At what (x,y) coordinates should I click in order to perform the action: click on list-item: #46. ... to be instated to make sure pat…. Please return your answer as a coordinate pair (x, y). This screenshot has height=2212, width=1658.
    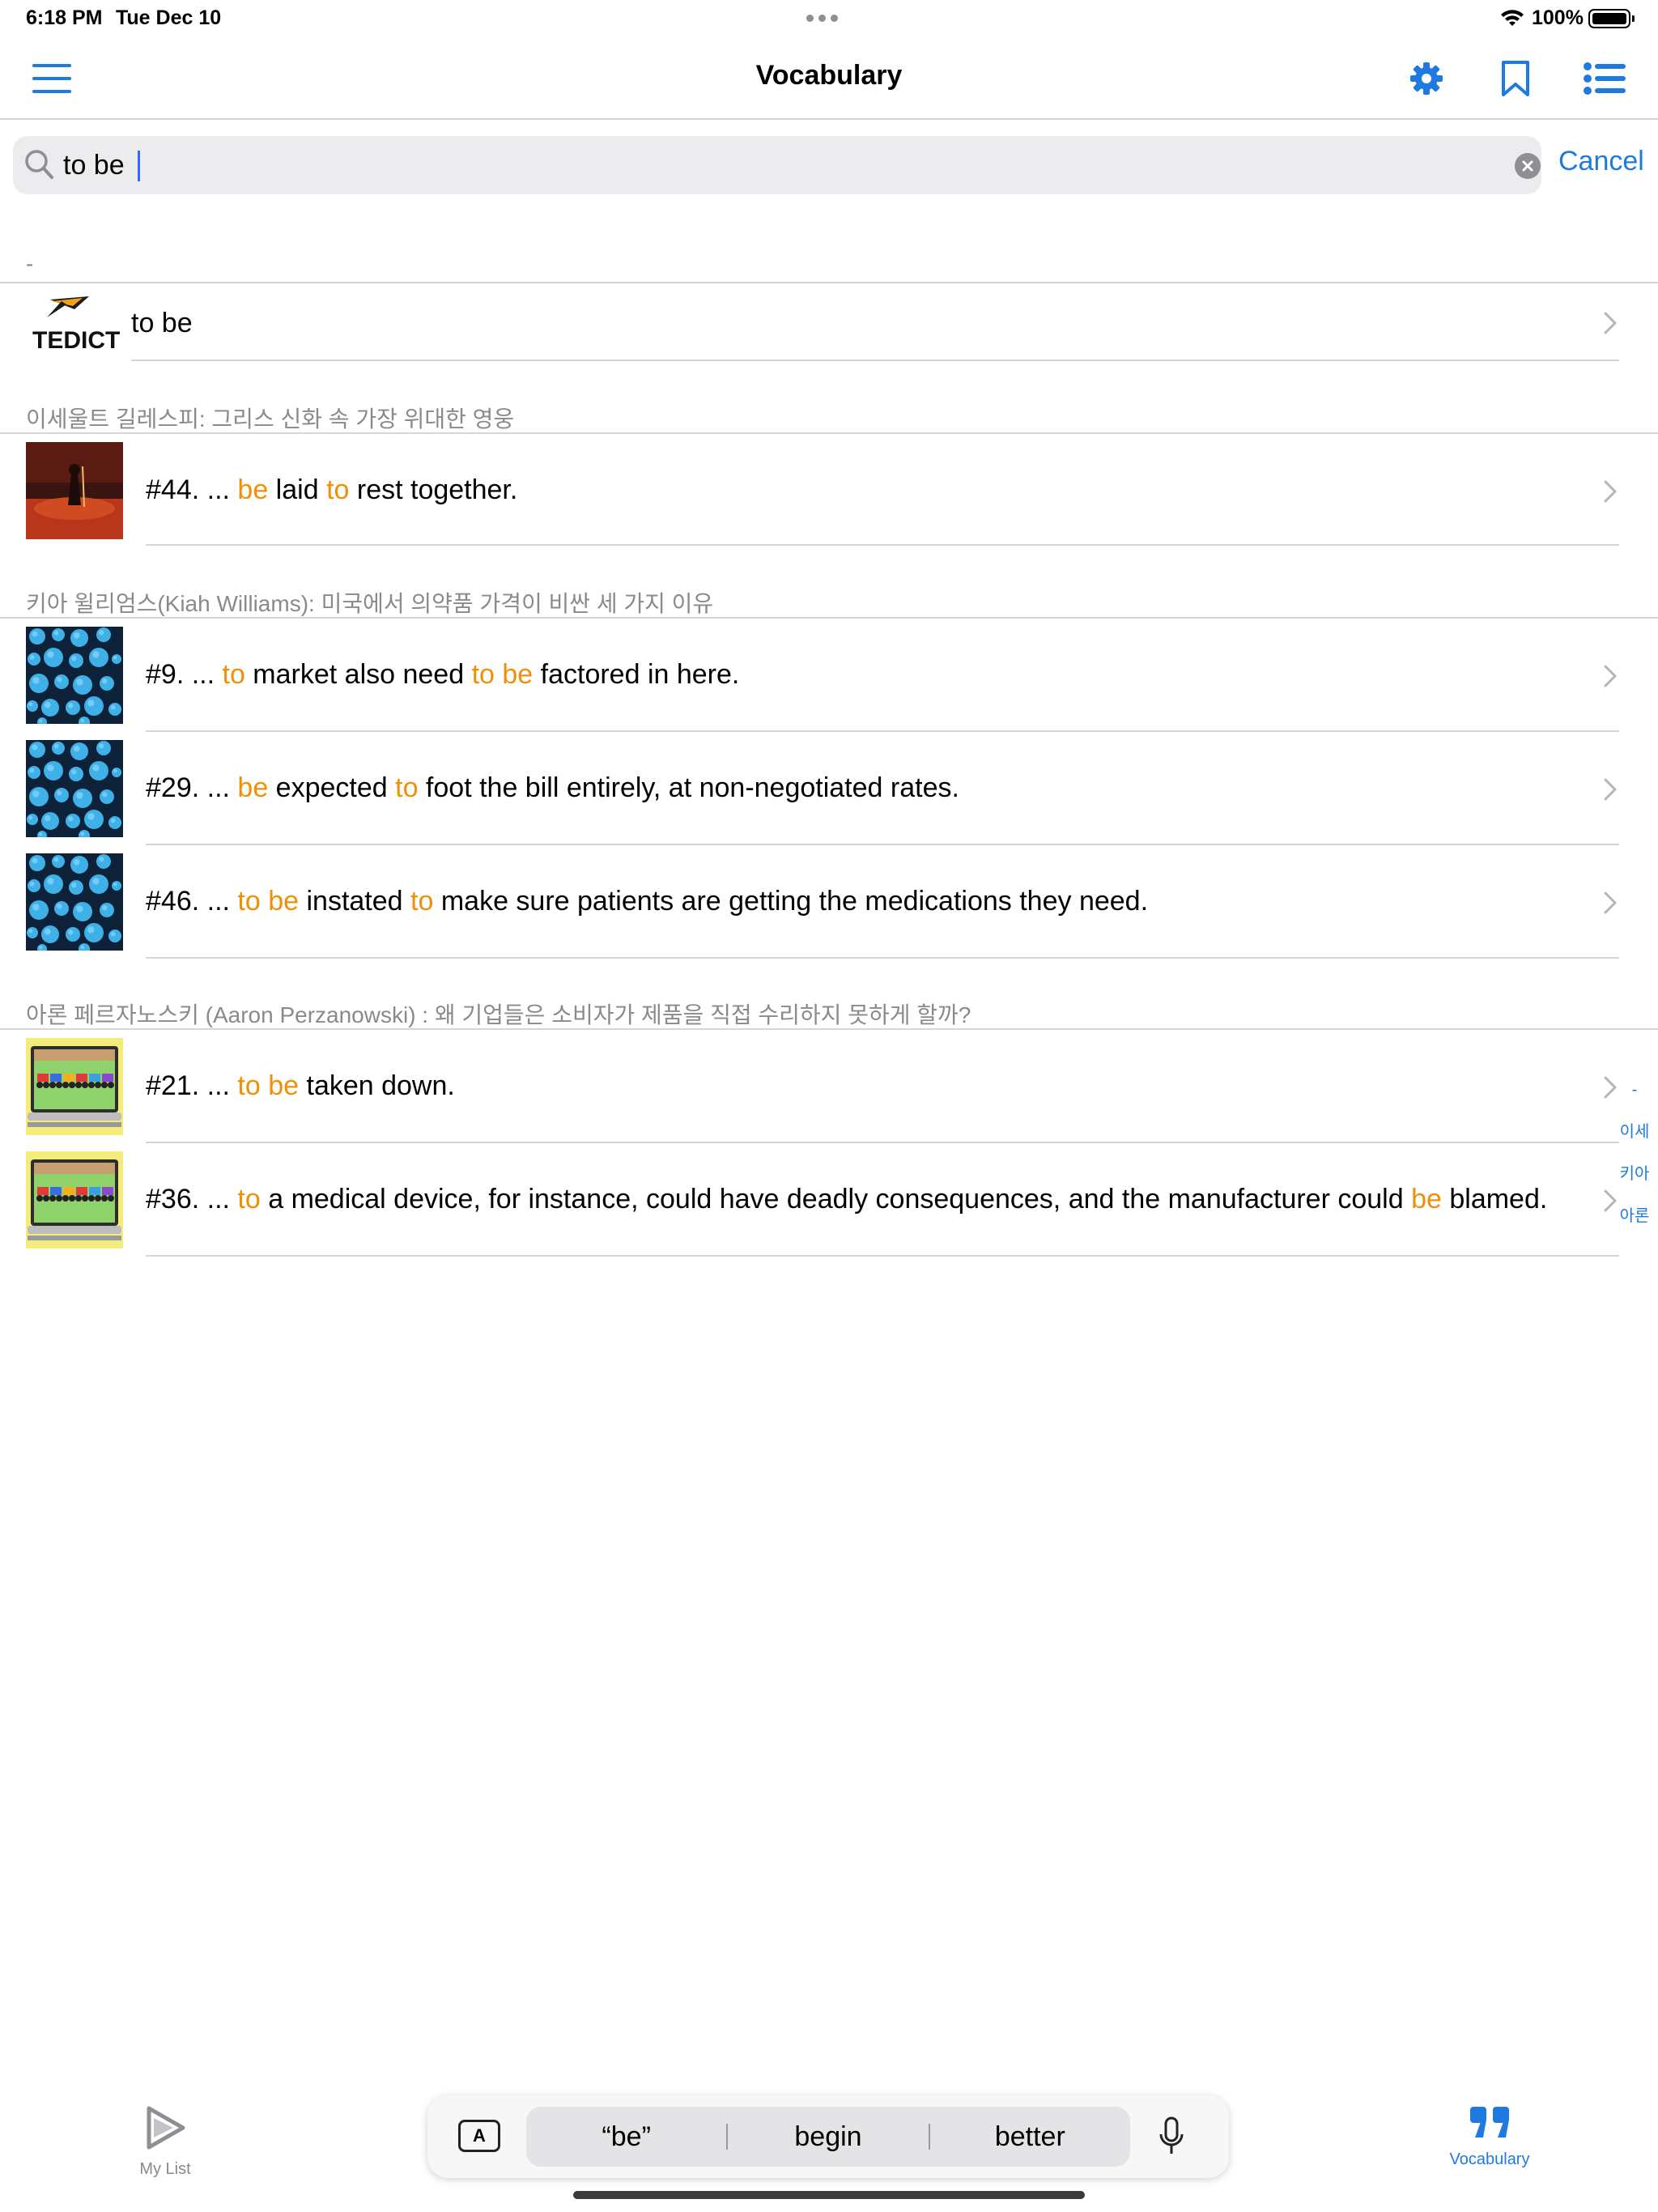
    Looking at the image, I should click on (829, 902).